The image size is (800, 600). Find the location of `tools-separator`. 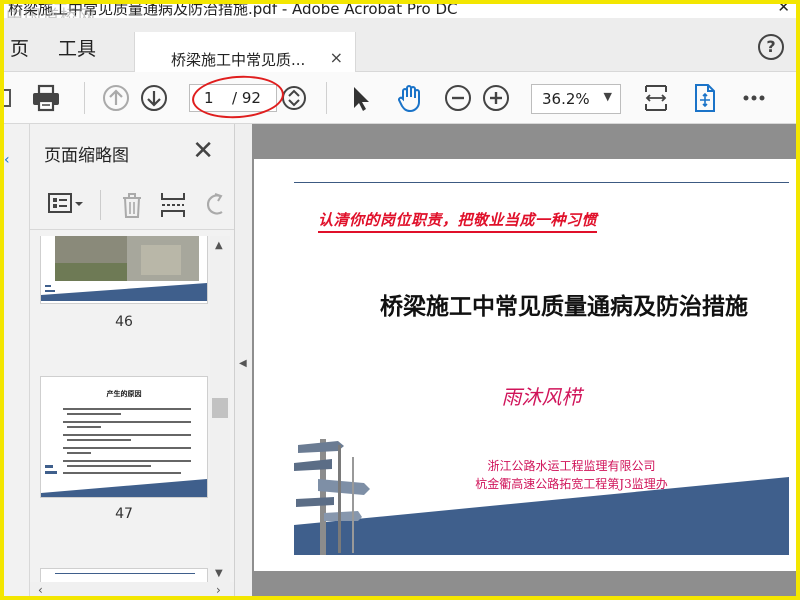

tools-separator is located at coordinates (100, 205).